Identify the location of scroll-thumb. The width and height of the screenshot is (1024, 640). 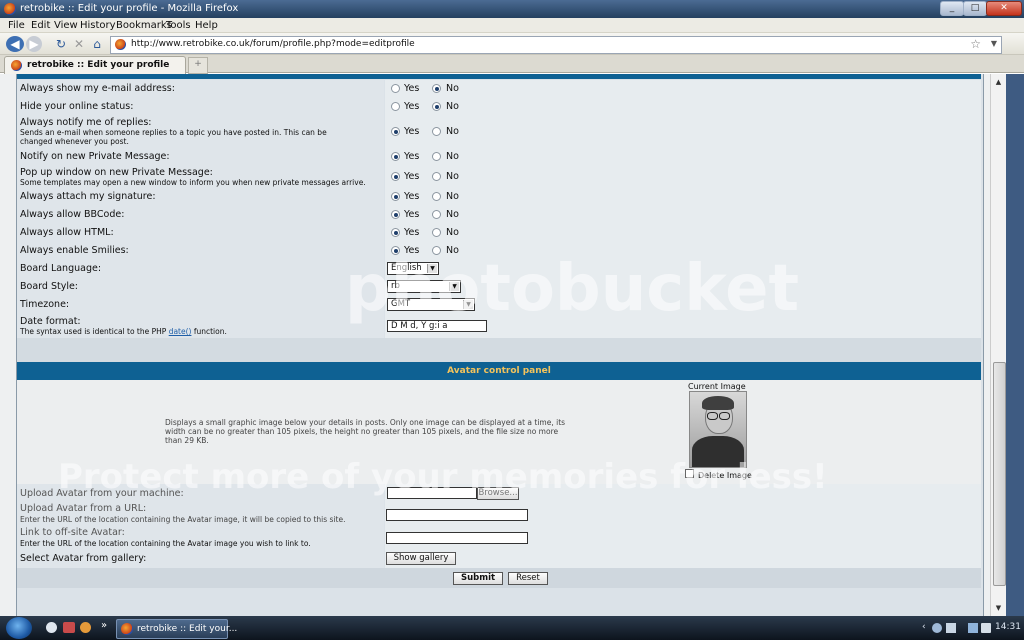
(999, 474).